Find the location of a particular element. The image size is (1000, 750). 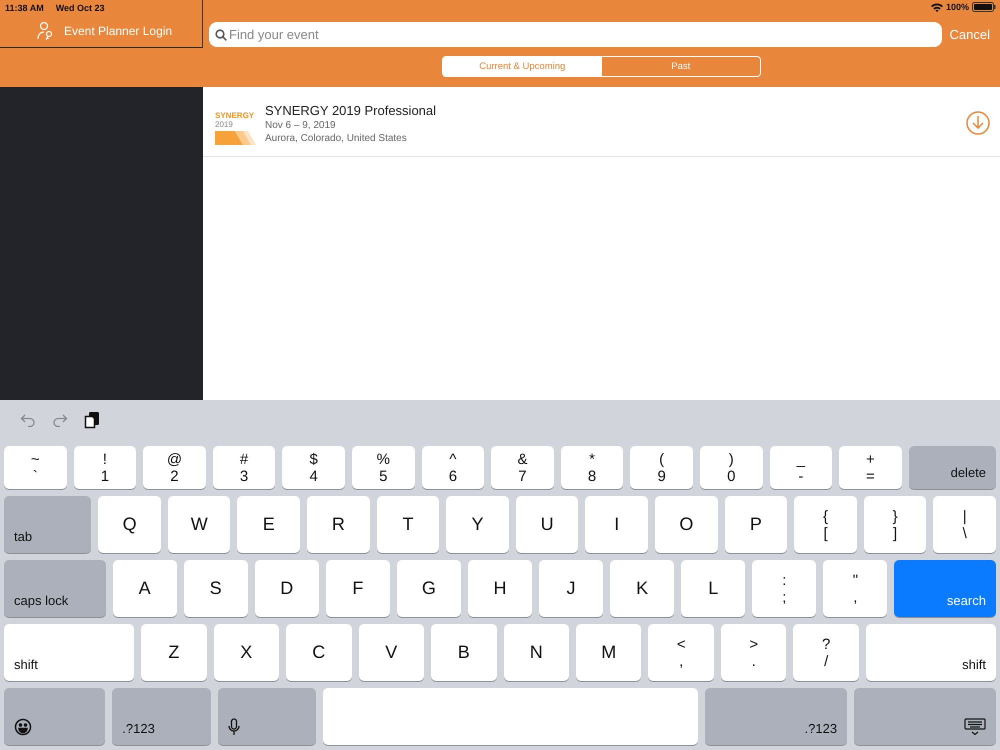

symbol-key: ~ ` is located at coordinates (35, 467).